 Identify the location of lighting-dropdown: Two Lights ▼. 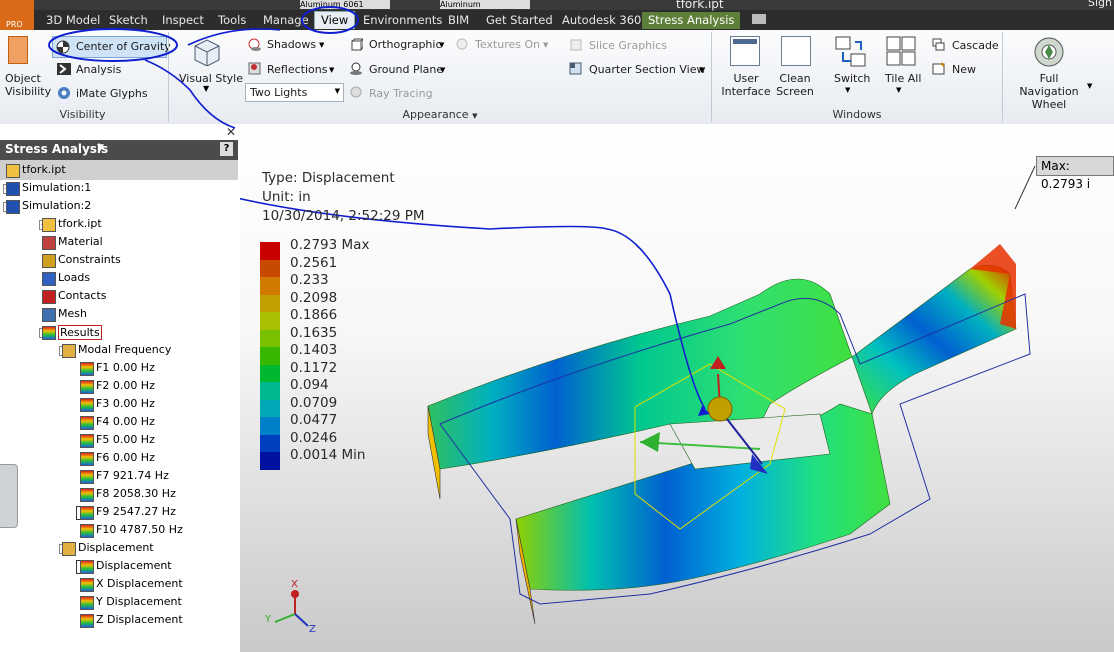
(294, 92).